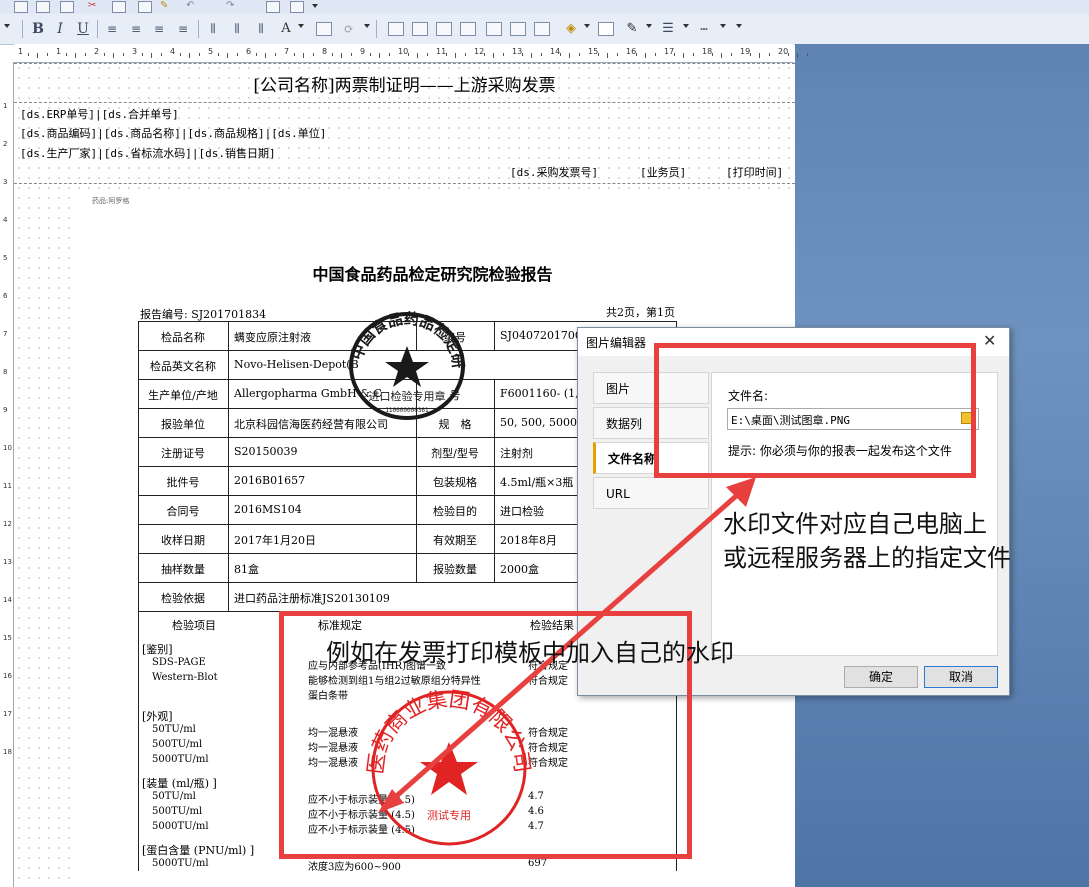 Image resolution: width=1089 pixels, height=887 pixels. Describe the element at coordinates (112, 29) in the screenshot. I see `align-left-icon: ≡` at that location.